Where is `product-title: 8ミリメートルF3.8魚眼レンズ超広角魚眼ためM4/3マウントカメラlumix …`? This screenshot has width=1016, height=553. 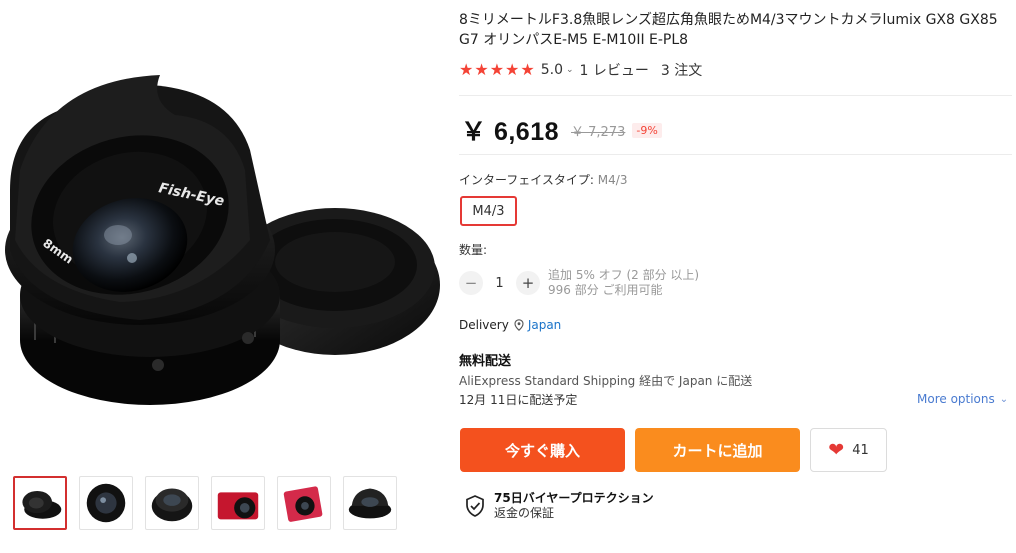 product-title: 8ミリメートルF3.8魚眼レンズ超広角魚眼ためM4/3マウントカメラlumix … is located at coordinates (728, 30).